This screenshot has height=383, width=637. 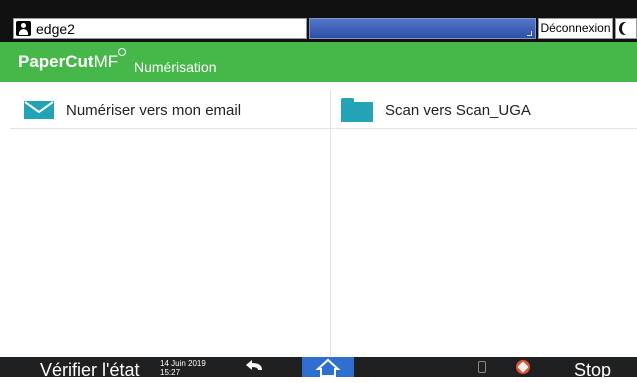 I want to click on user-indicator: edge2, so click(x=160, y=28).